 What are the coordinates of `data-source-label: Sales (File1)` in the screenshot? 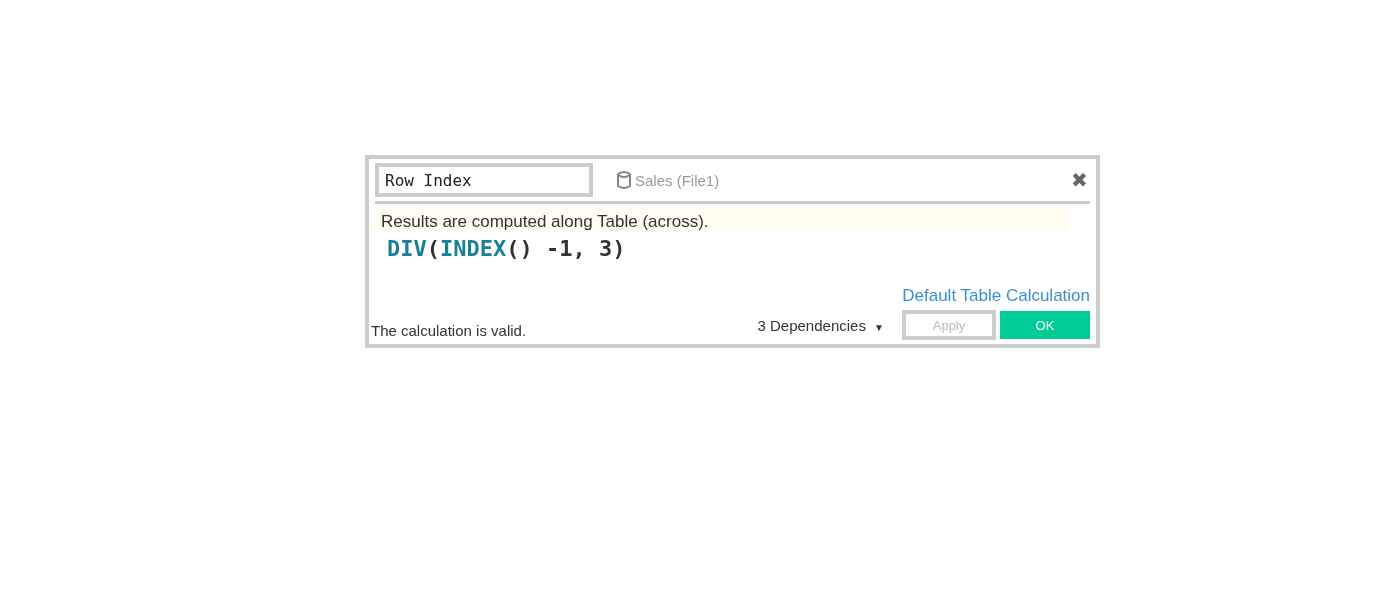 It's located at (668, 180).